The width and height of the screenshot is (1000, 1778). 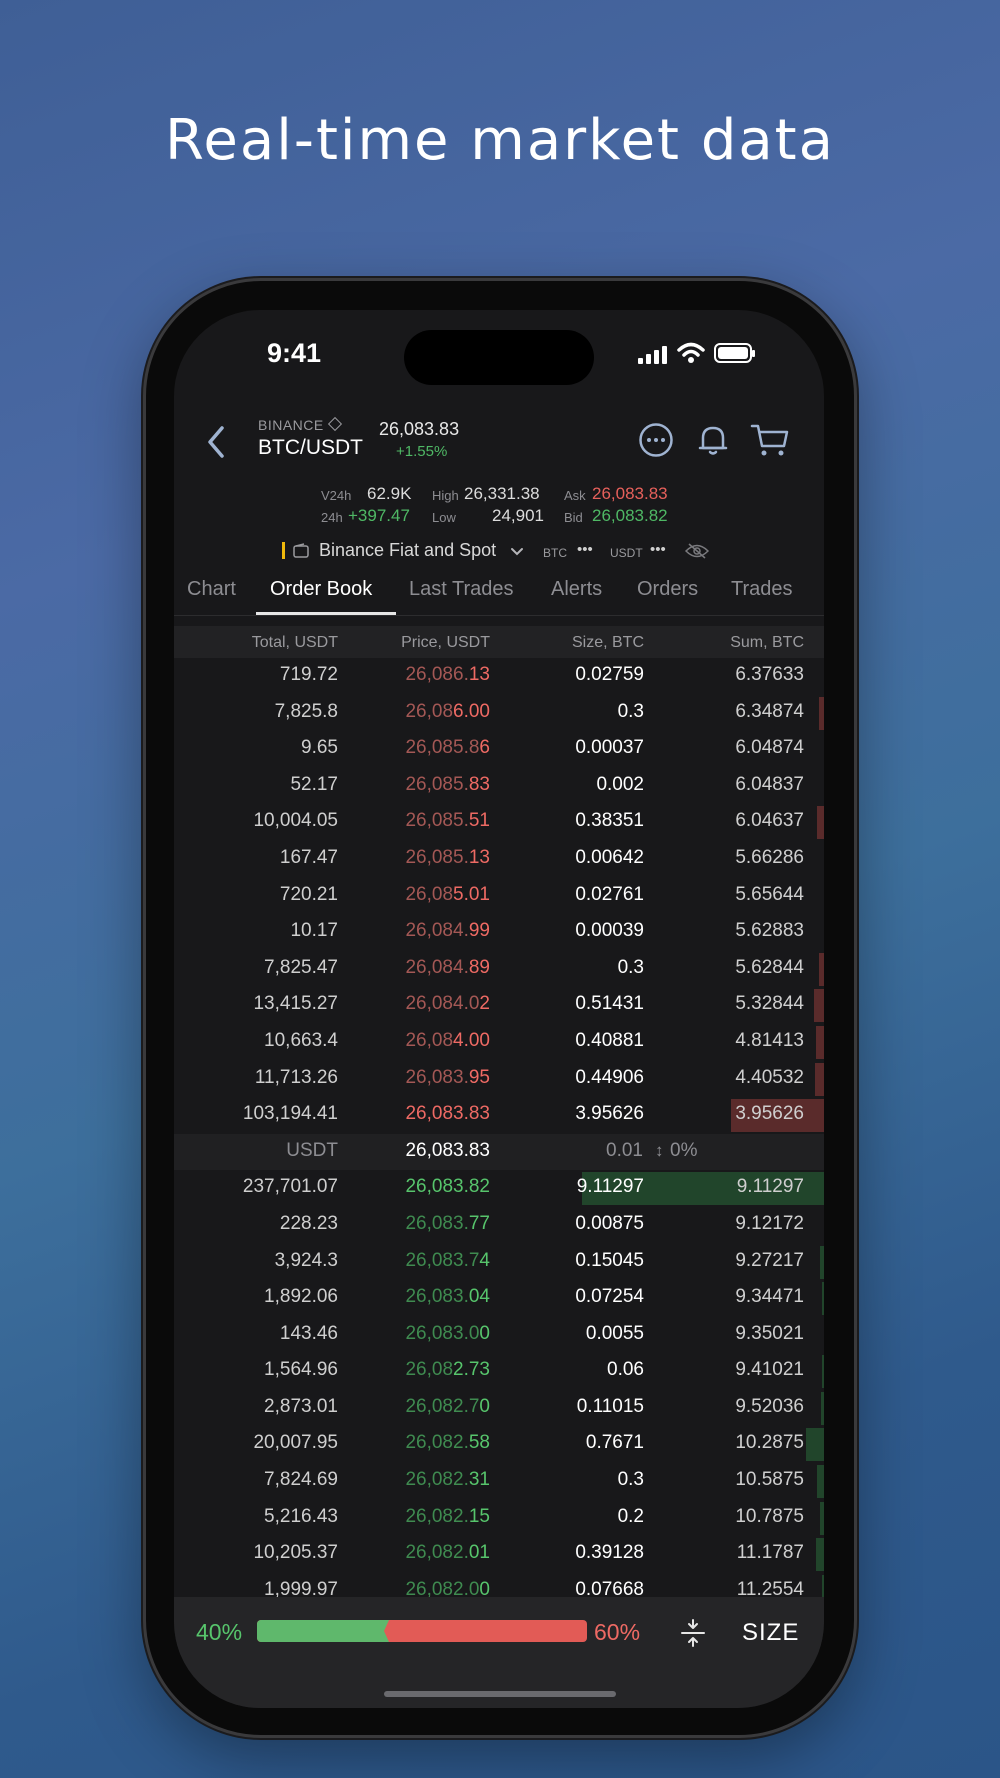 I want to click on tab-divider, so click(x=499, y=615).